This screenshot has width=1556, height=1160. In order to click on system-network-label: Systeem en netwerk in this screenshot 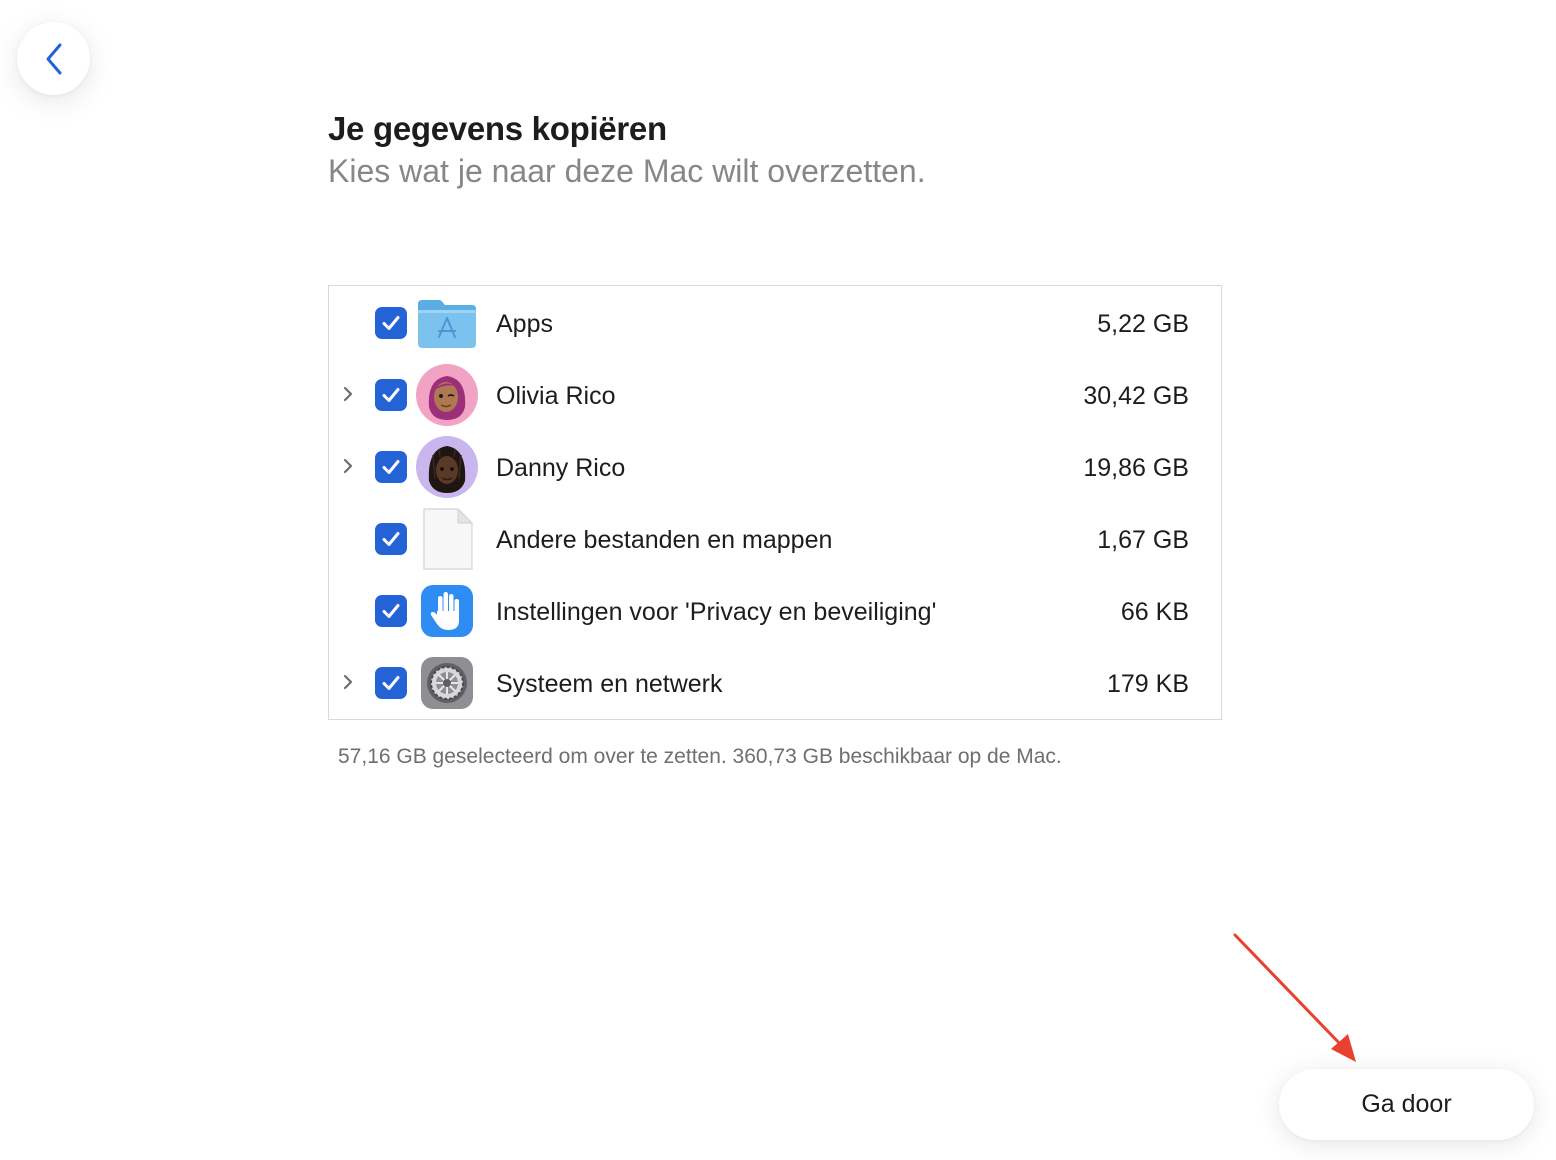, I will do `click(609, 684)`.